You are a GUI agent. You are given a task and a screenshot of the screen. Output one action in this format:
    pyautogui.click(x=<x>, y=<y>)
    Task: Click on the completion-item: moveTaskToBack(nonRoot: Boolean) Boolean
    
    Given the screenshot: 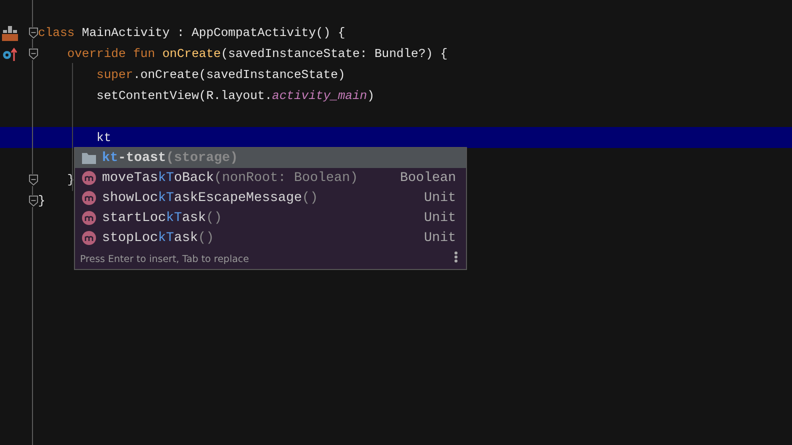 What is the action you would take?
    pyautogui.click(x=270, y=178)
    